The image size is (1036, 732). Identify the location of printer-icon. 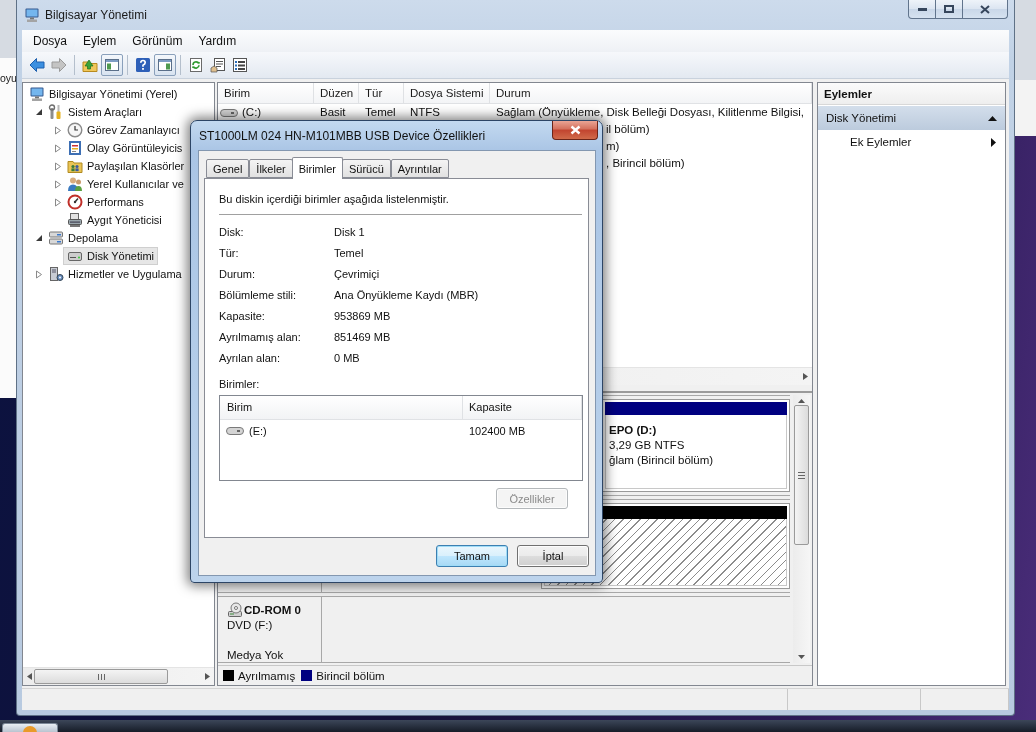
(75, 220).